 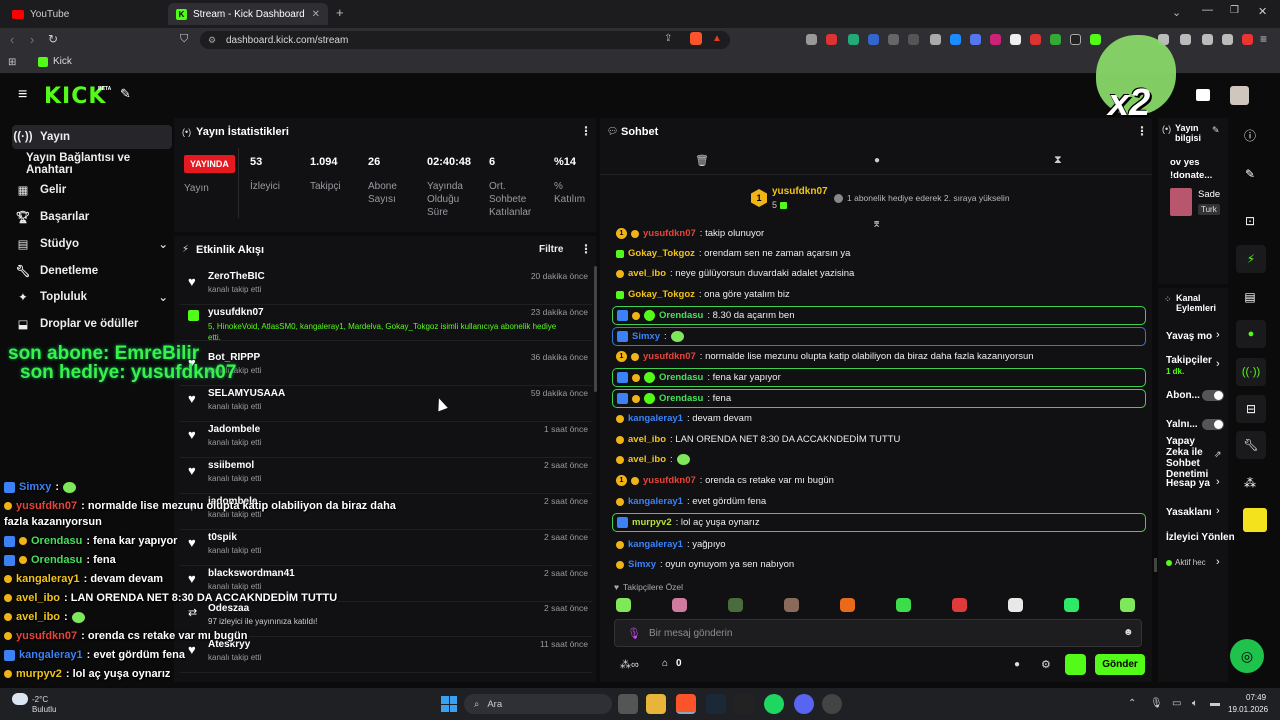 What do you see at coordinates (1200, 537) in the screenshot?
I see `viewer-redirect-label: İzleyici Yönlen` at bounding box center [1200, 537].